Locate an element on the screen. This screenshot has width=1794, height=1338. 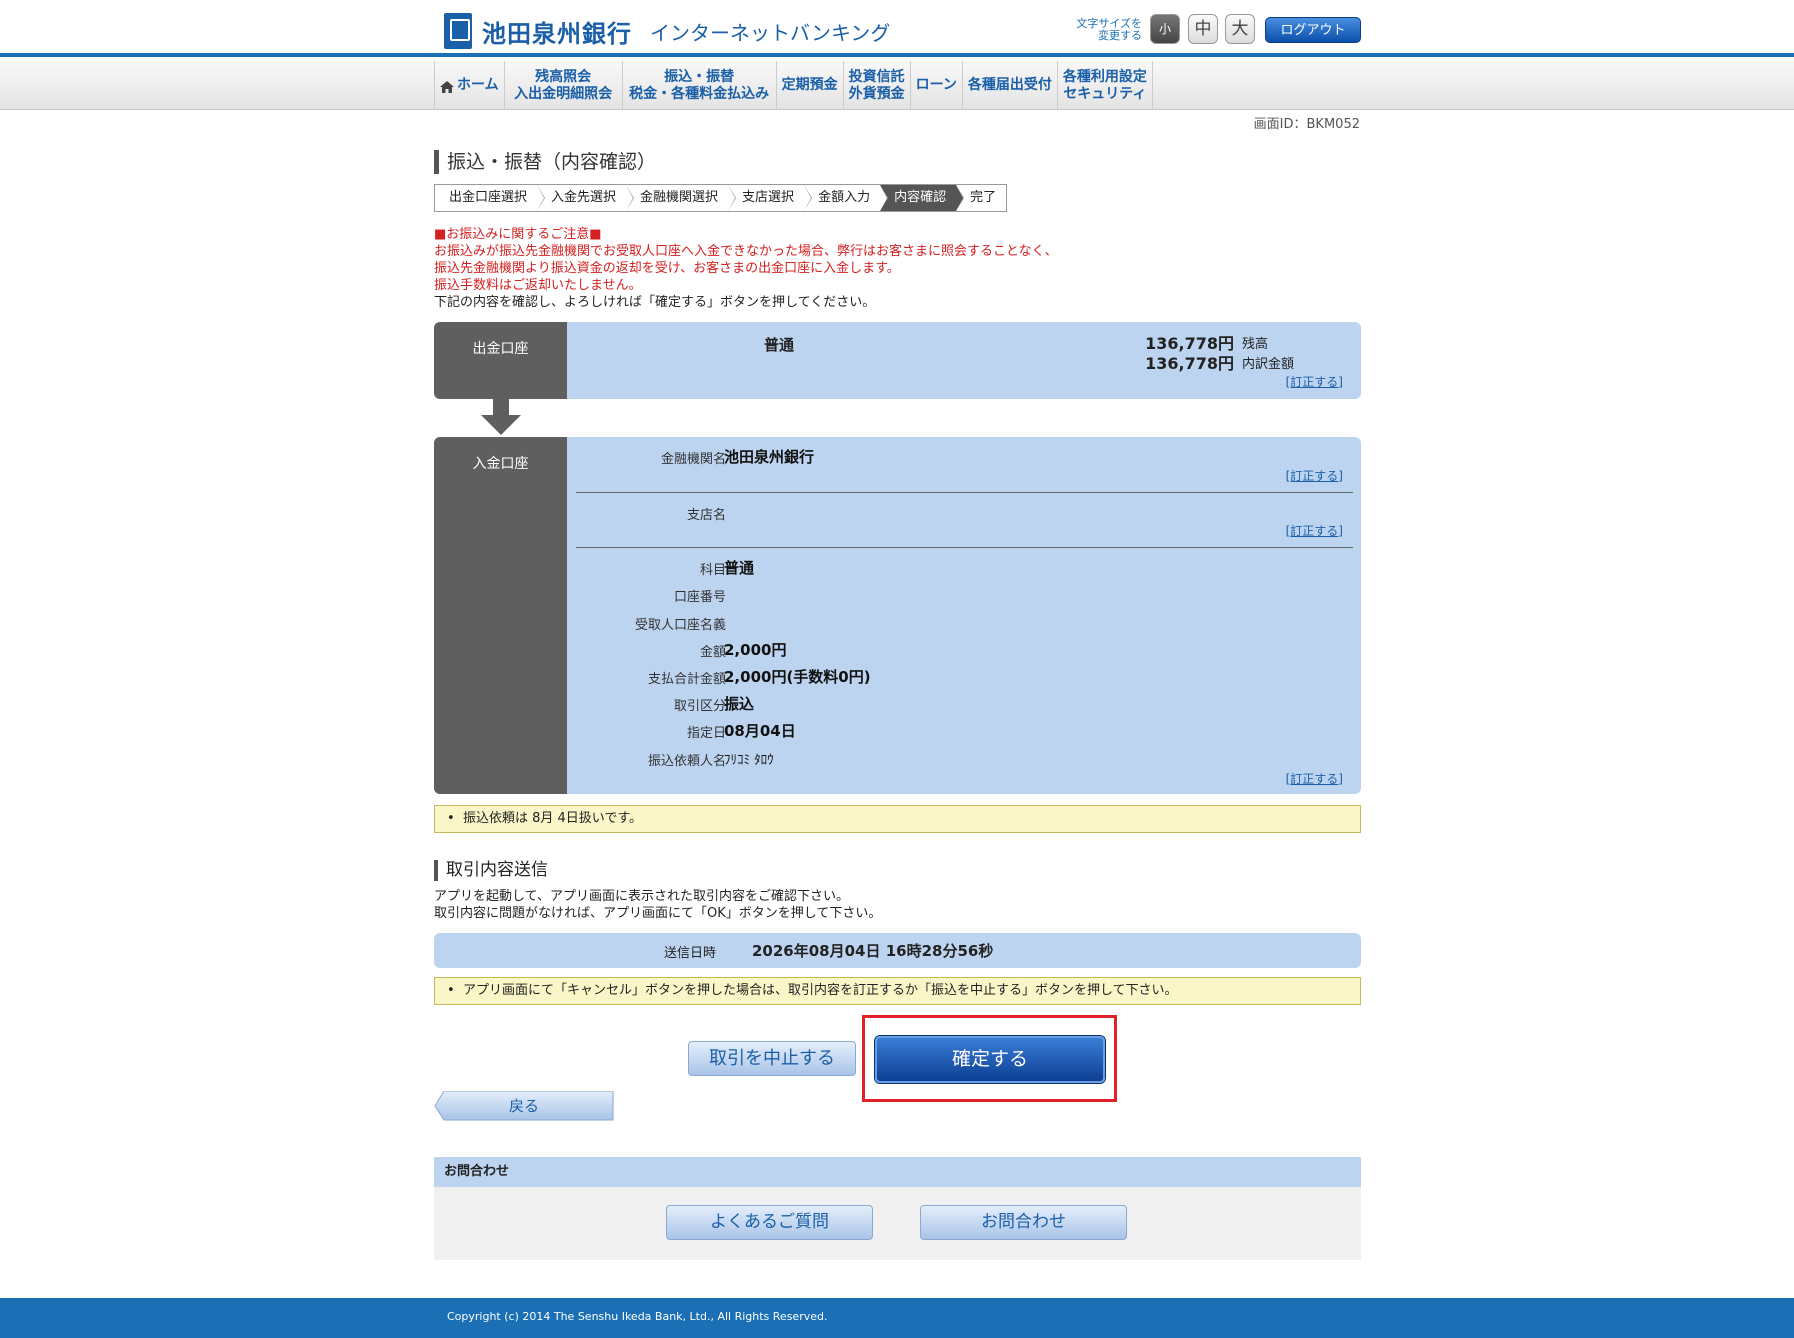
debit-amount-labels: 残高 内訳金額 is located at coordinates (1268, 355).